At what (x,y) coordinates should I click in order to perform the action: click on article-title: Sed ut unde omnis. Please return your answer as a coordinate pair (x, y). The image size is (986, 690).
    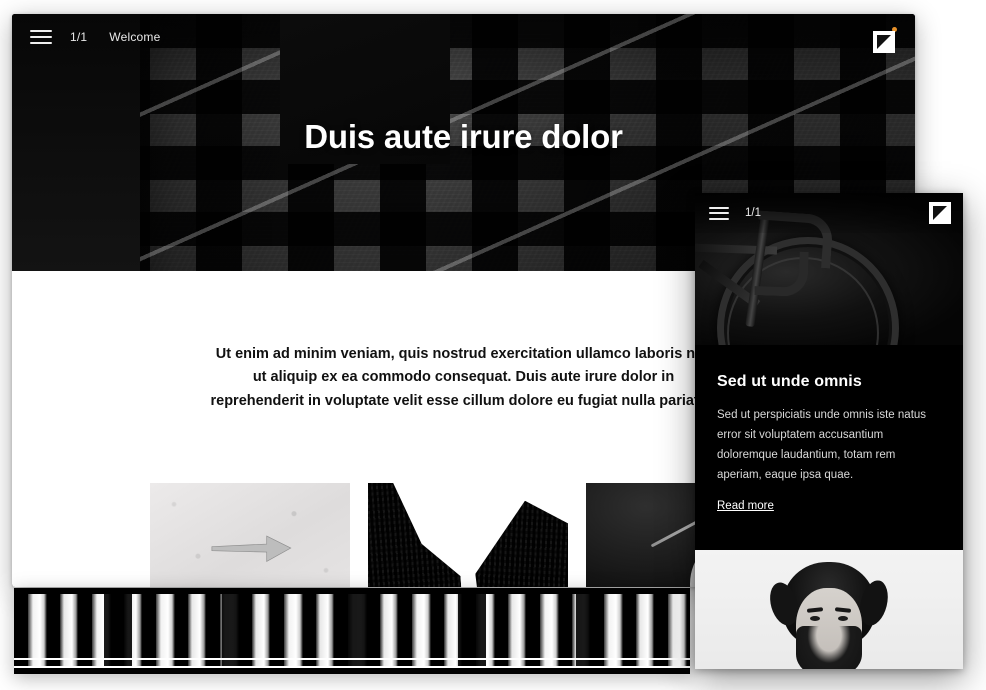
    Looking at the image, I should click on (789, 381).